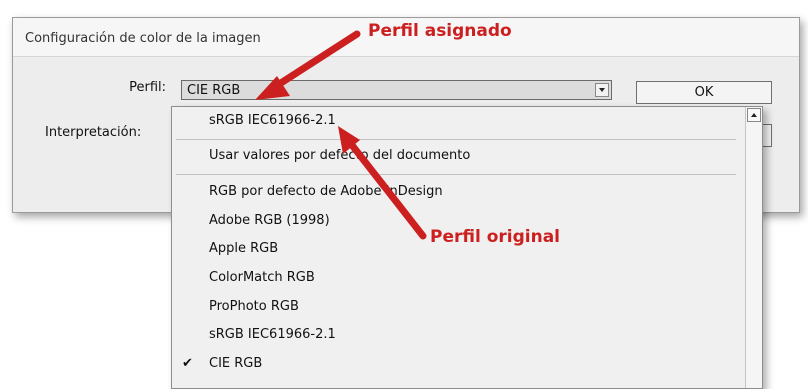  Describe the element at coordinates (495, 237) in the screenshot. I see `annotation-original-profile: Perfil original` at that location.